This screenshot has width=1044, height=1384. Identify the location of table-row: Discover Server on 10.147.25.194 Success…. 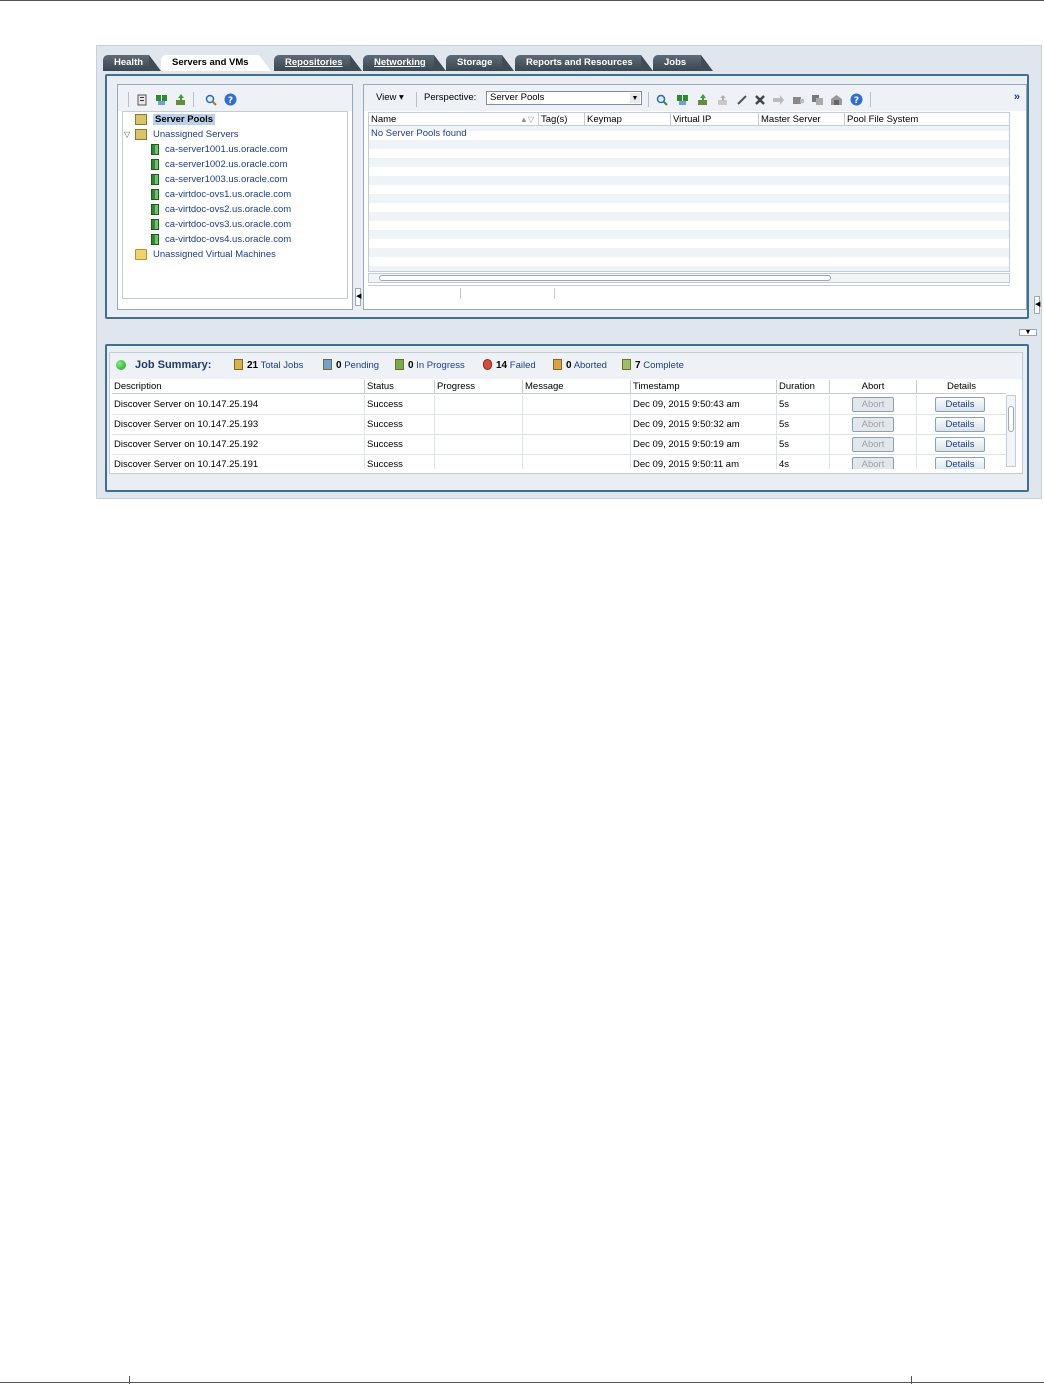
(559, 405).